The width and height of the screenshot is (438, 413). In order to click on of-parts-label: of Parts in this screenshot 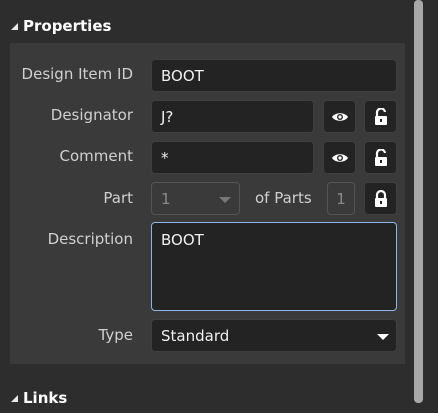, I will do `click(283, 198)`.